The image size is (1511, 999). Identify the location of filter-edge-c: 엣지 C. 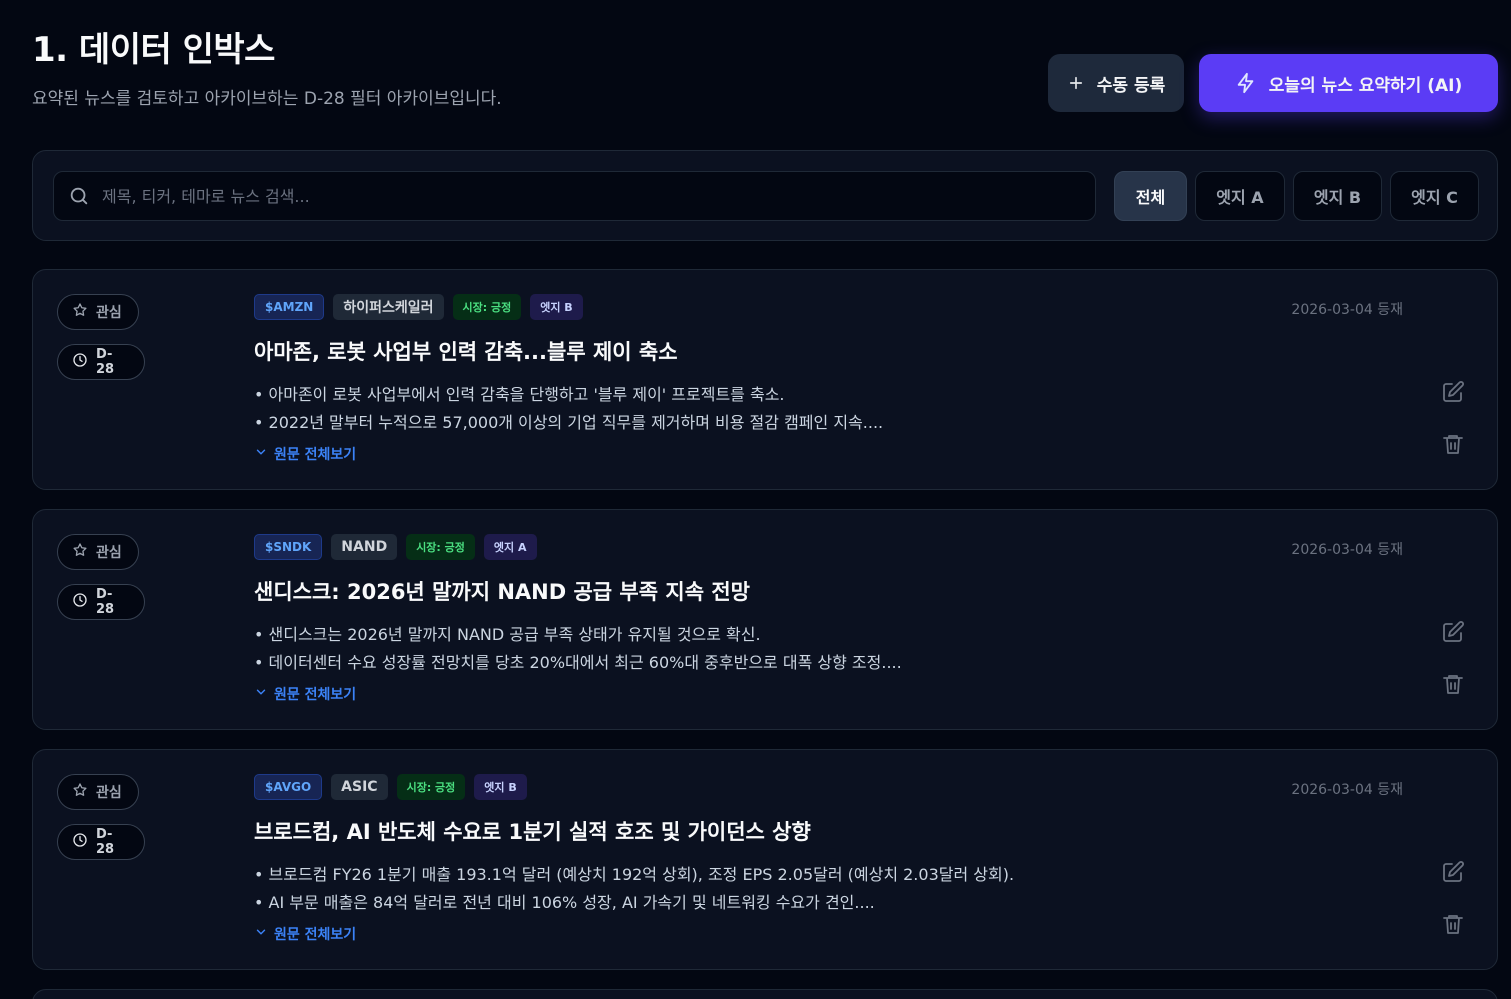
(1434, 196).